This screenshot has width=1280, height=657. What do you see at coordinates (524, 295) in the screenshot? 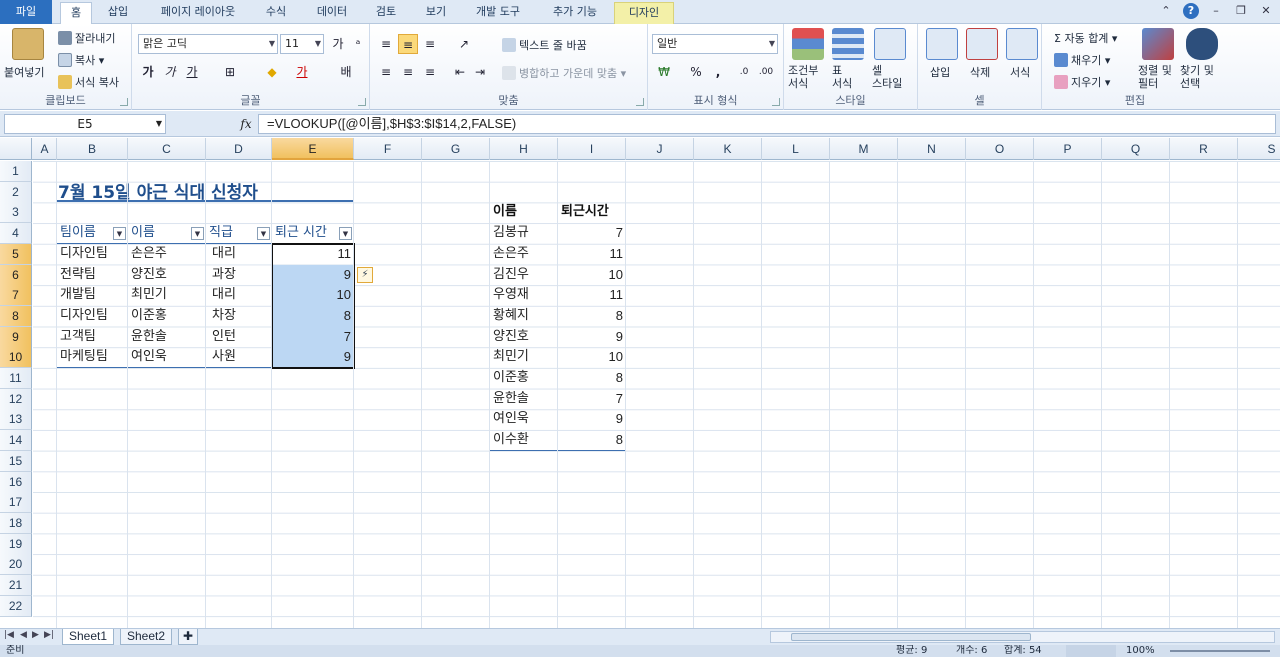
I see `lookup-cell-name: 우영재` at bounding box center [524, 295].